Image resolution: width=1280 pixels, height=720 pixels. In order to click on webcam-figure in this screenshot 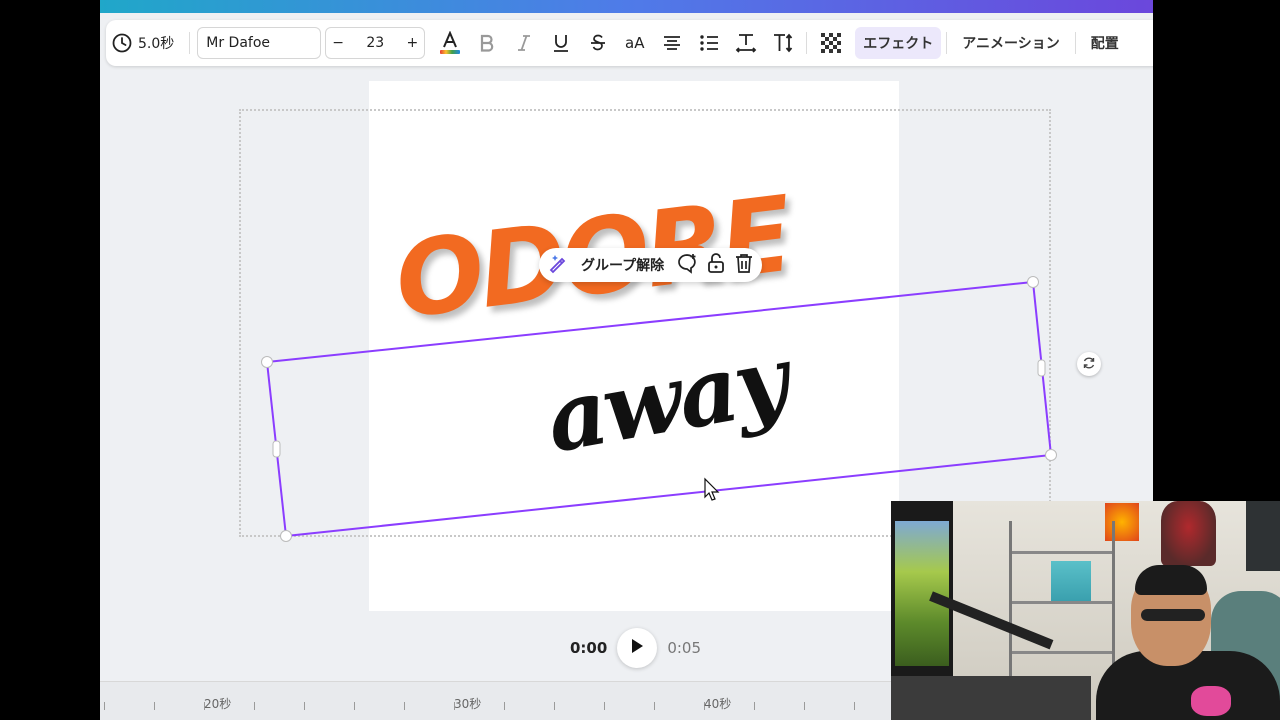, I will do `click(1188, 533)`.